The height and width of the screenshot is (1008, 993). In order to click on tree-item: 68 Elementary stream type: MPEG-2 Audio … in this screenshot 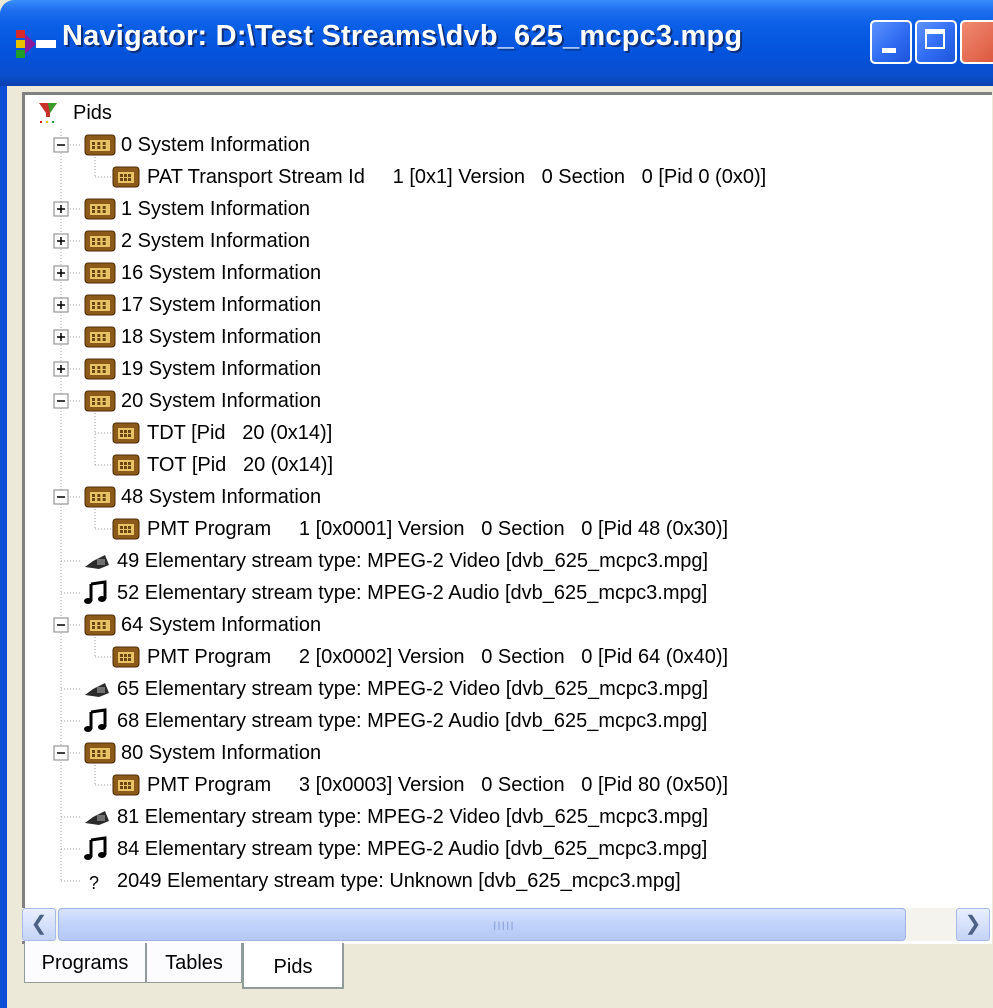, I will do `click(412, 721)`.